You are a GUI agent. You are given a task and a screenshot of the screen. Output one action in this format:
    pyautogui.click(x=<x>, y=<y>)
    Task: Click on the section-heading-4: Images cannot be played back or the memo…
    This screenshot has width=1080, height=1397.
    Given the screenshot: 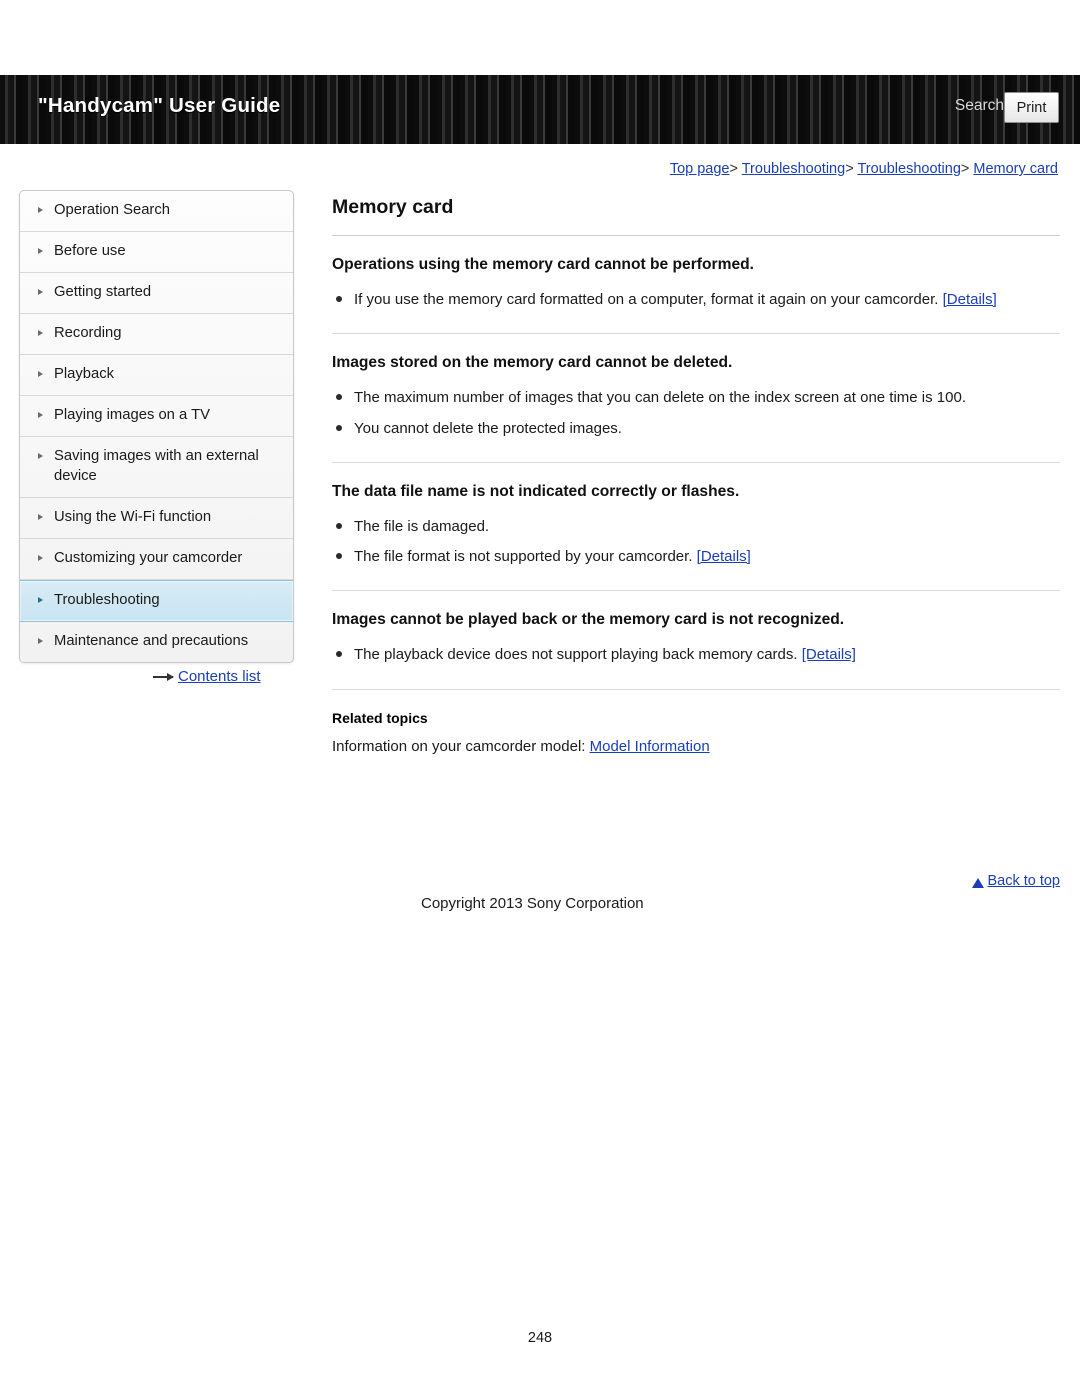 What is the action you would take?
    pyautogui.click(x=588, y=620)
    